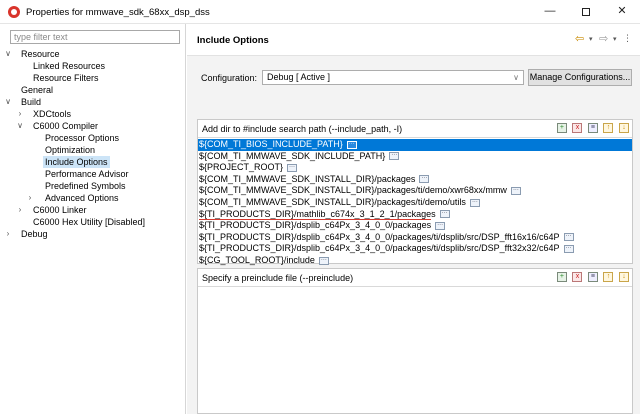 The image size is (640, 414). I want to click on tree-item: › XDCtools, so click(93, 114).